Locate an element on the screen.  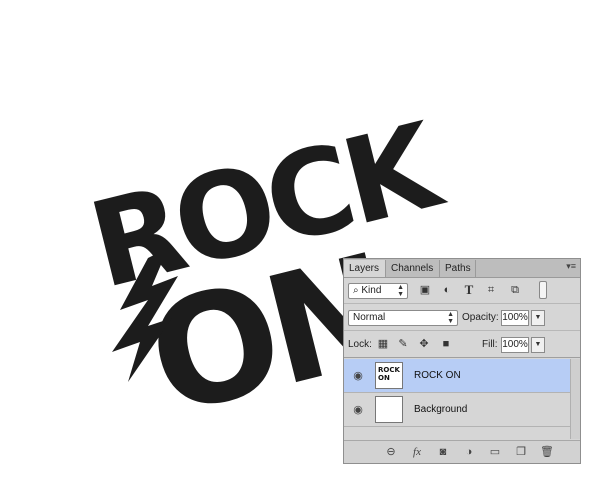
fill-input: 100% is located at coordinates (515, 345).